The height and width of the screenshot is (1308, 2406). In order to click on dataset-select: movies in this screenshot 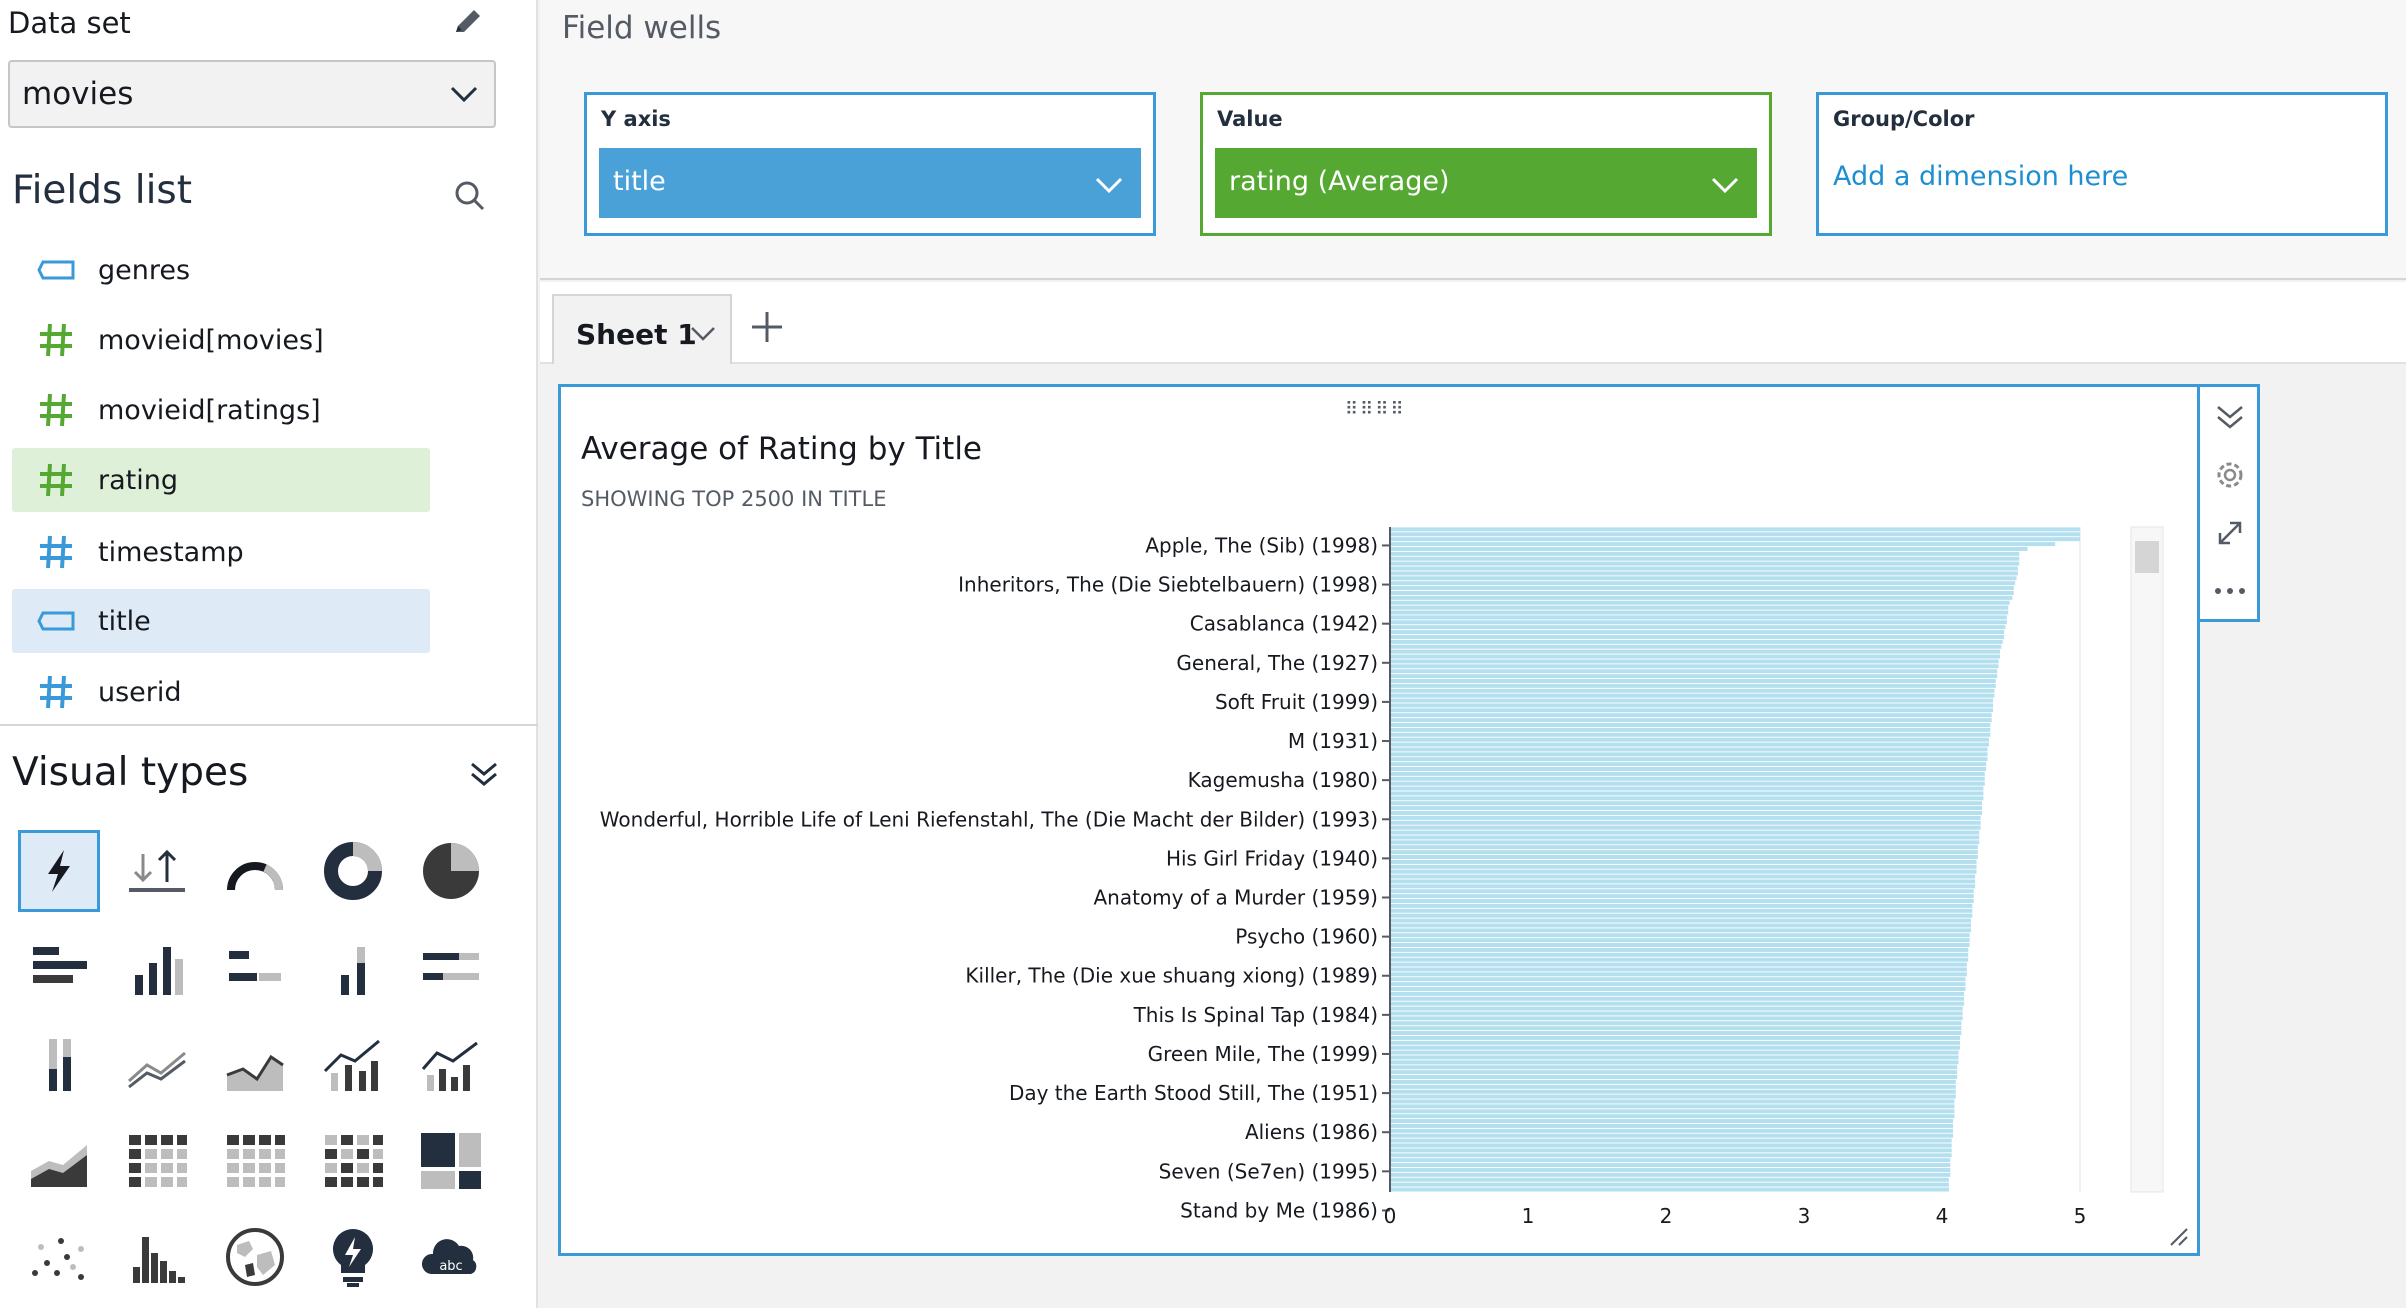, I will do `click(252, 94)`.